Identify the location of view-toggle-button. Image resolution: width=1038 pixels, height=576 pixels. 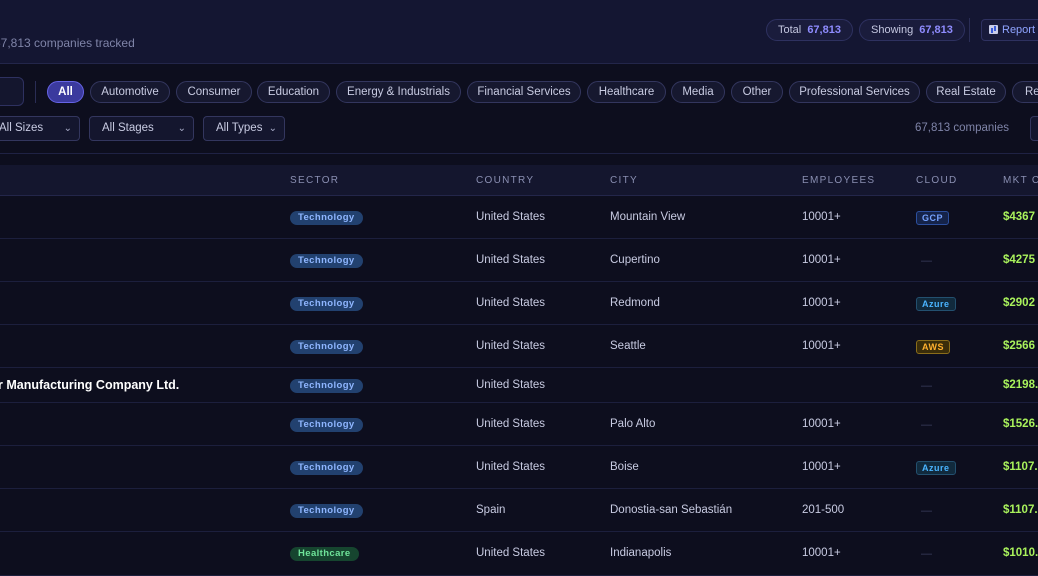
(1034, 128).